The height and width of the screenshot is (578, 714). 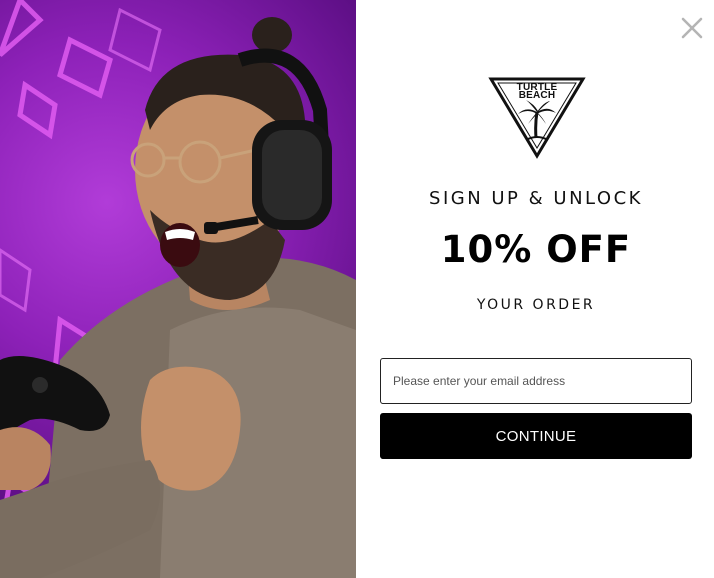 What do you see at coordinates (536, 305) in the screenshot?
I see `headline-your-order: YOUR ORDER` at bounding box center [536, 305].